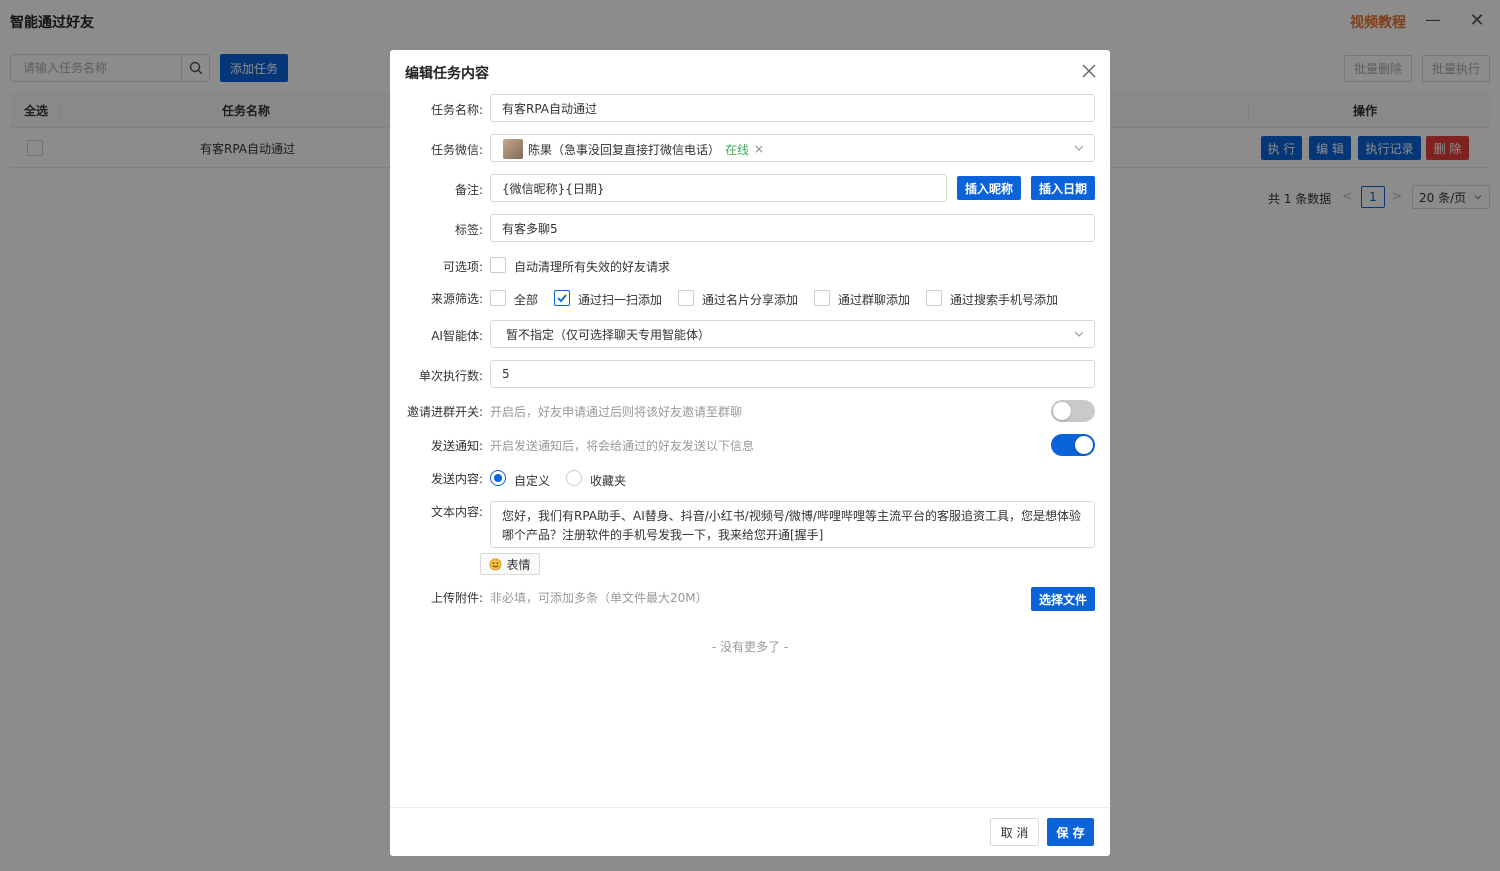  Describe the element at coordinates (456, 598) in the screenshot. I see `attachment-label: 上传附件:` at that location.